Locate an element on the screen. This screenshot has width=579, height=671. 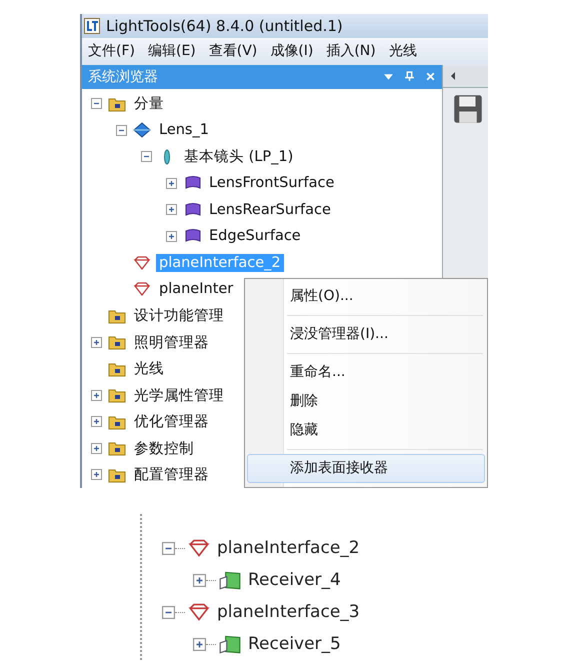
menu-item: 查看(V) is located at coordinates (233, 51).